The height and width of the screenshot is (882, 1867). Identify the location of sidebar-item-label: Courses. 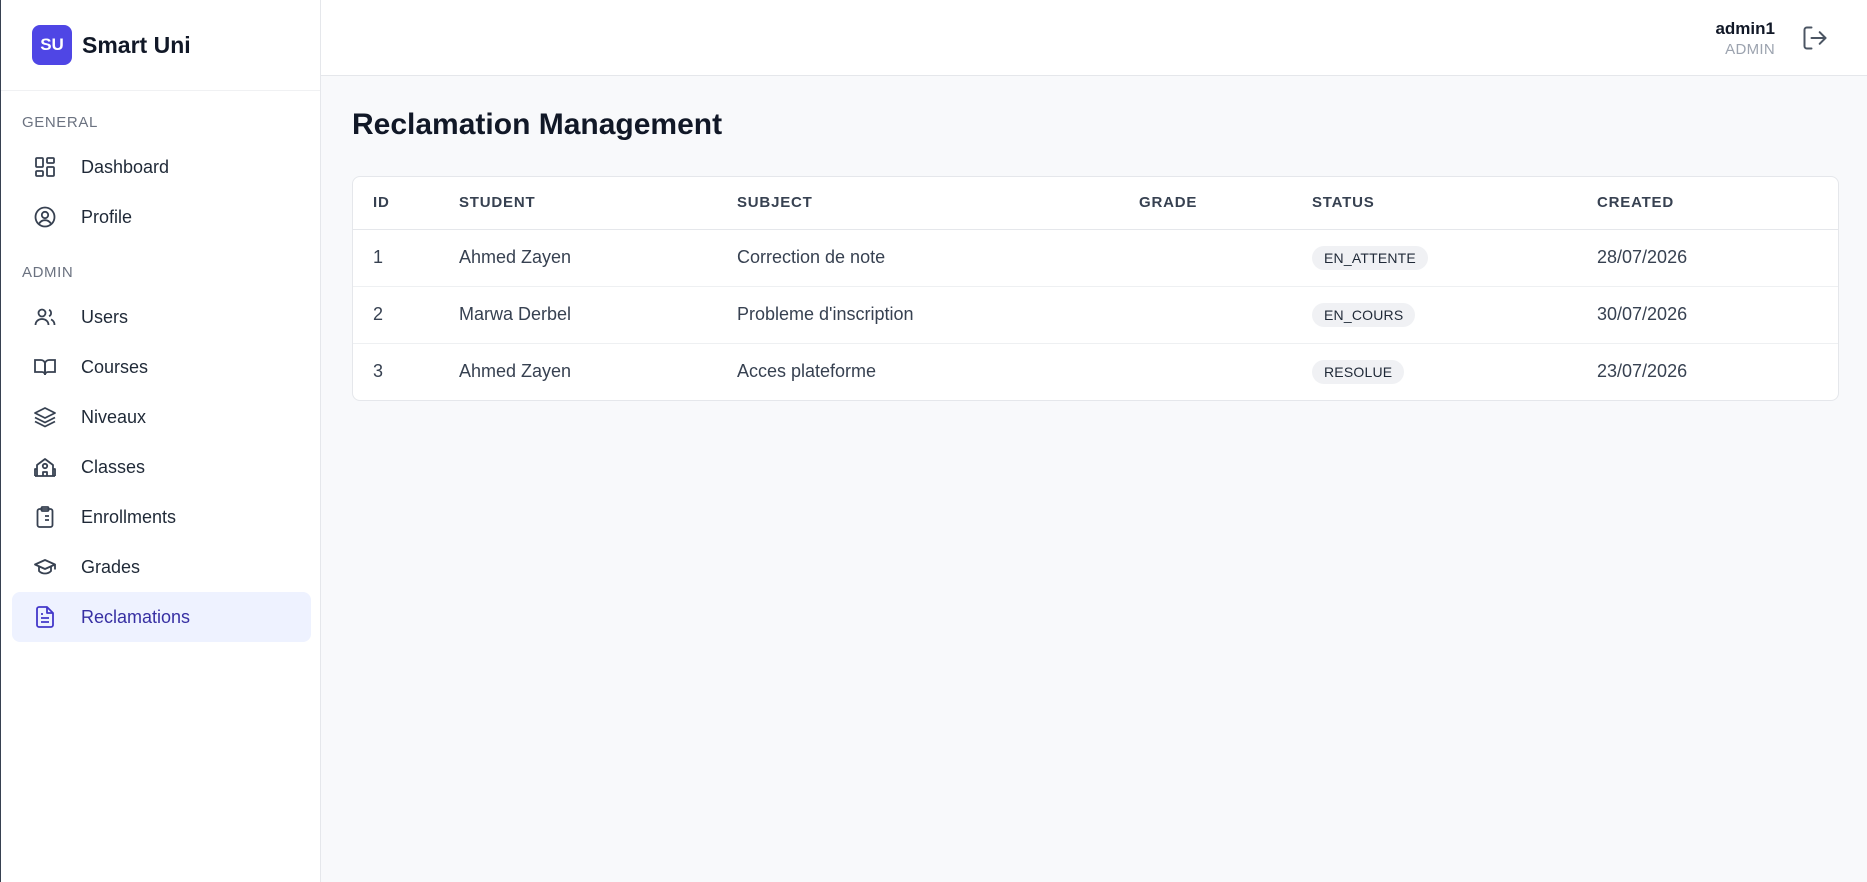
(115, 366).